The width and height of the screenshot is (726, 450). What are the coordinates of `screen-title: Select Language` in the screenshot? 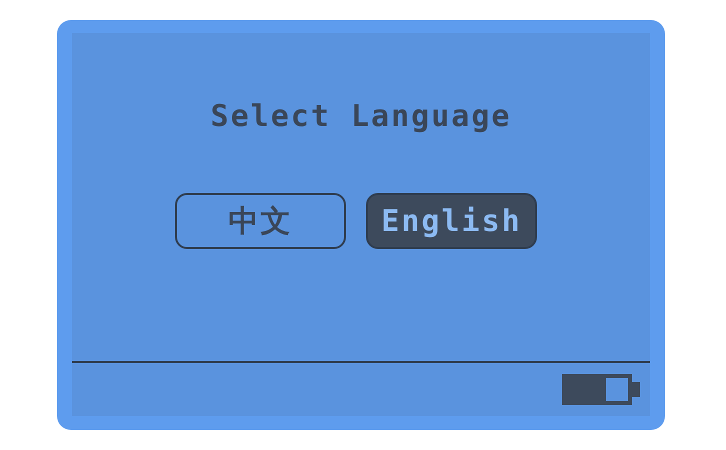 It's located at (361, 117).